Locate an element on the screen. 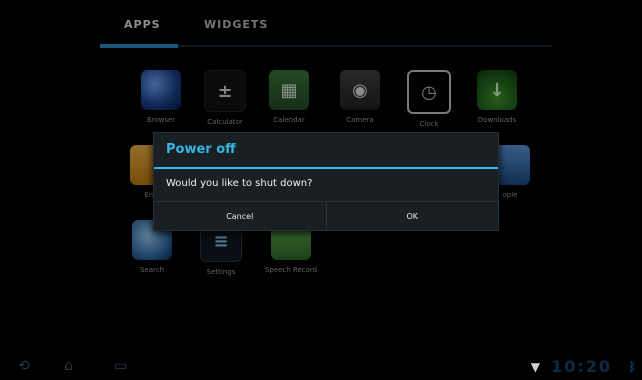  dialog-title: Power off is located at coordinates (201, 149).